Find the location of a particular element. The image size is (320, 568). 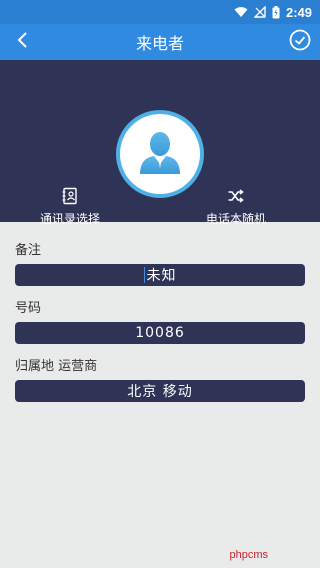

number-value: 10086 is located at coordinates (160, 333).